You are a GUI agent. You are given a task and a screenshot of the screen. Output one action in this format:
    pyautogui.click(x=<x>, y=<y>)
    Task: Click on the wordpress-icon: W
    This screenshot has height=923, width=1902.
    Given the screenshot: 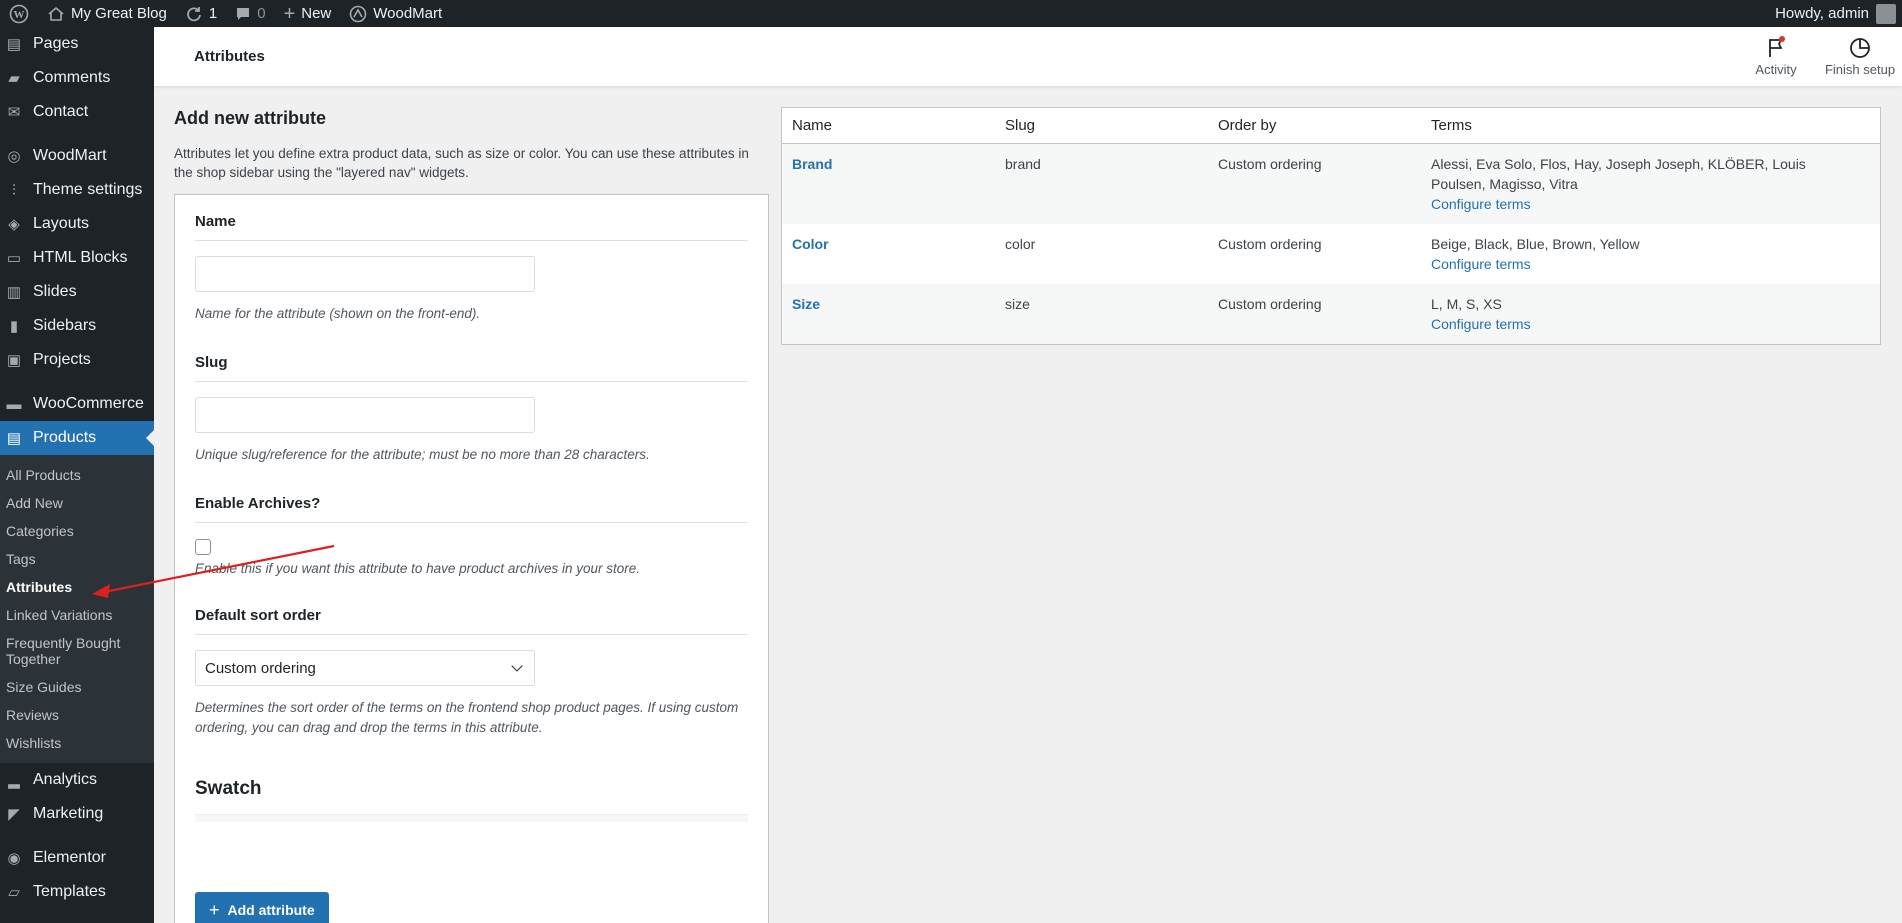 What is the action you would take?
    pyautogui.click(x=19, y=13)
    